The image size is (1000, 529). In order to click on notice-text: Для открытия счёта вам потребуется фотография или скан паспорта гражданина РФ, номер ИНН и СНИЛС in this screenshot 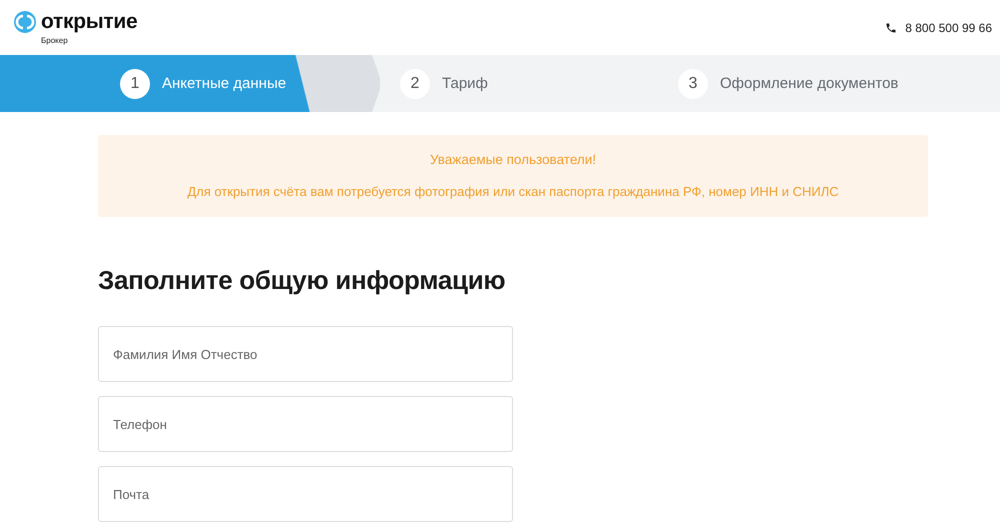, I will do `click(513, 191)`.